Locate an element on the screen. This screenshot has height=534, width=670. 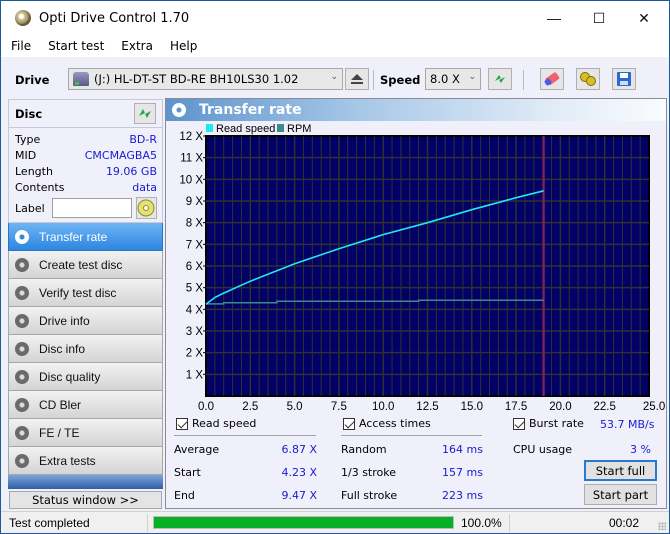
speed-select: 8.0 X ⌄ is located at coordinates (453, 79).